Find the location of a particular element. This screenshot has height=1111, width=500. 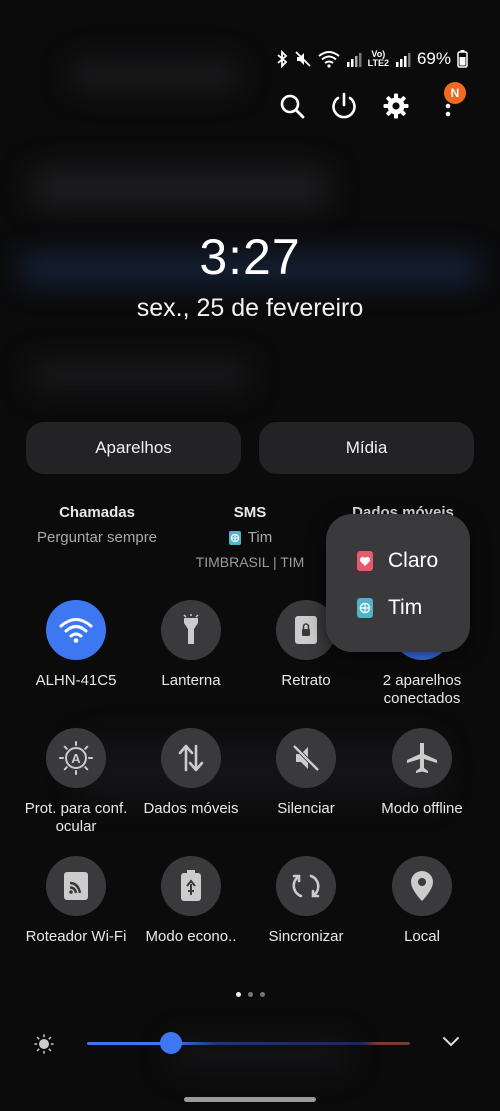

airplane-tile-button is located at coordinates (422, 758).